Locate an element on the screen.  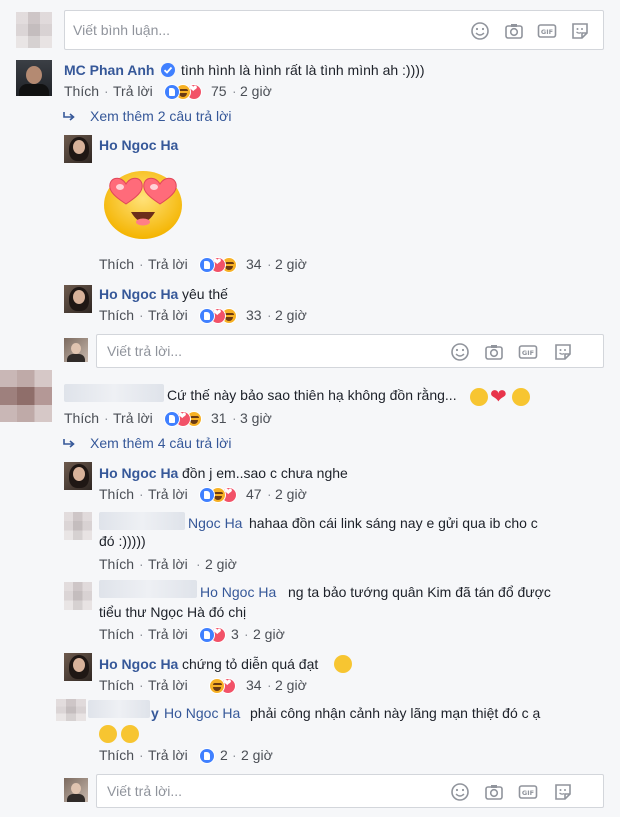
view-more-replies: Xem thêm 2 câu trả lời is located at coordinates (160, 116).